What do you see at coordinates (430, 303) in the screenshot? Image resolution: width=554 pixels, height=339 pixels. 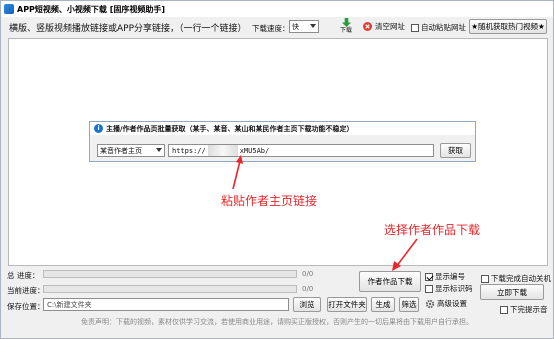 I see `gear-icon` at bounding box center [430, 303].